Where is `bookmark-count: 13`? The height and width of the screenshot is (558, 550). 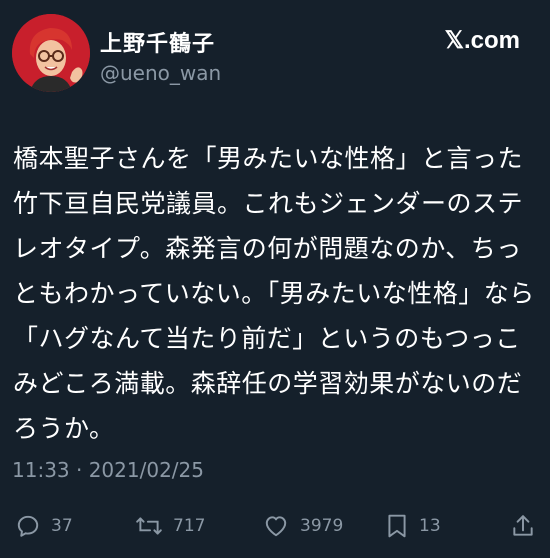 bookmark-count: 13 is located at coordinates (430, 526).